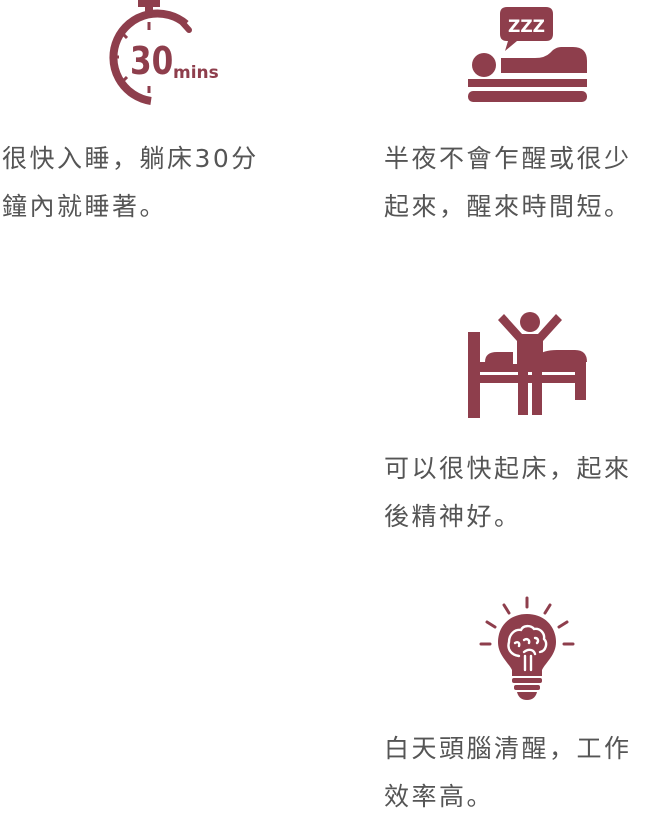 The height and width of the screenshot is (833, 671). Describe the element at coordinates (508, 773) in the screenshot. I see `item-text-daytime-clarity: 白天頭腦清醒，工作 效率高。` at that location.